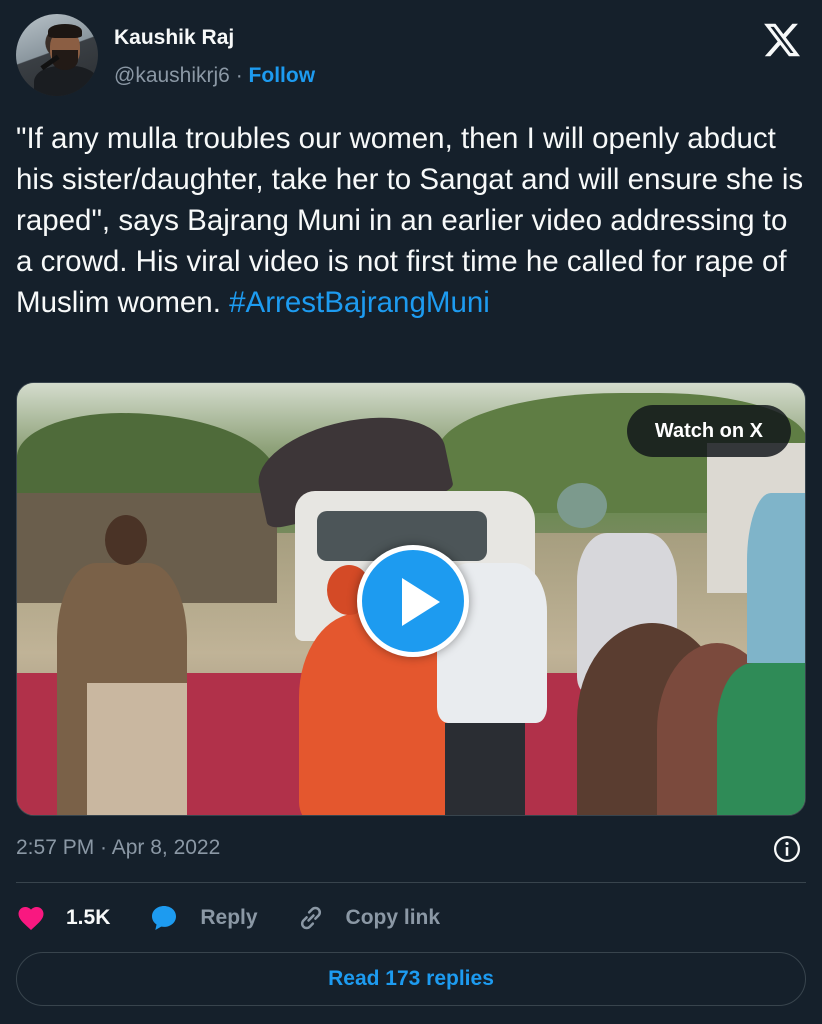 The height and width of the screenshot is (1024, 822). What do you see at coordinates (310, 918) in the screenshot?
I see `link-icon` at bounding box center [310, 918].